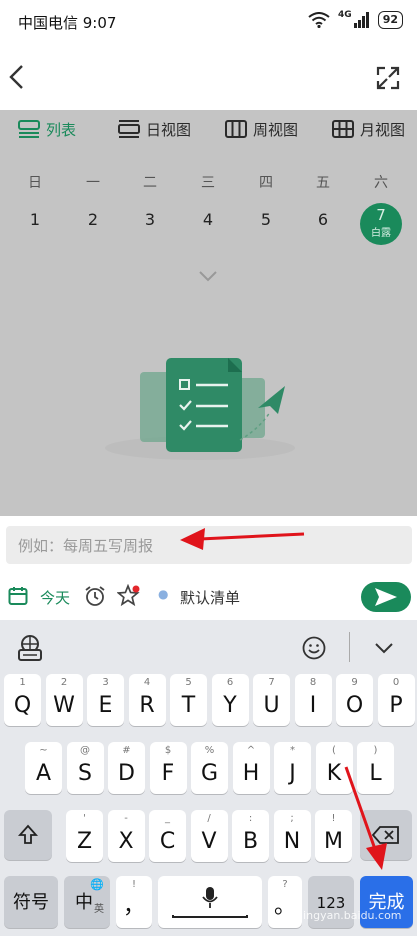 The height and width of the screenshot is (936, 417). Describe the element at coordinates (168, 750) in the screenshot. I see `key-hint: $` at that location.